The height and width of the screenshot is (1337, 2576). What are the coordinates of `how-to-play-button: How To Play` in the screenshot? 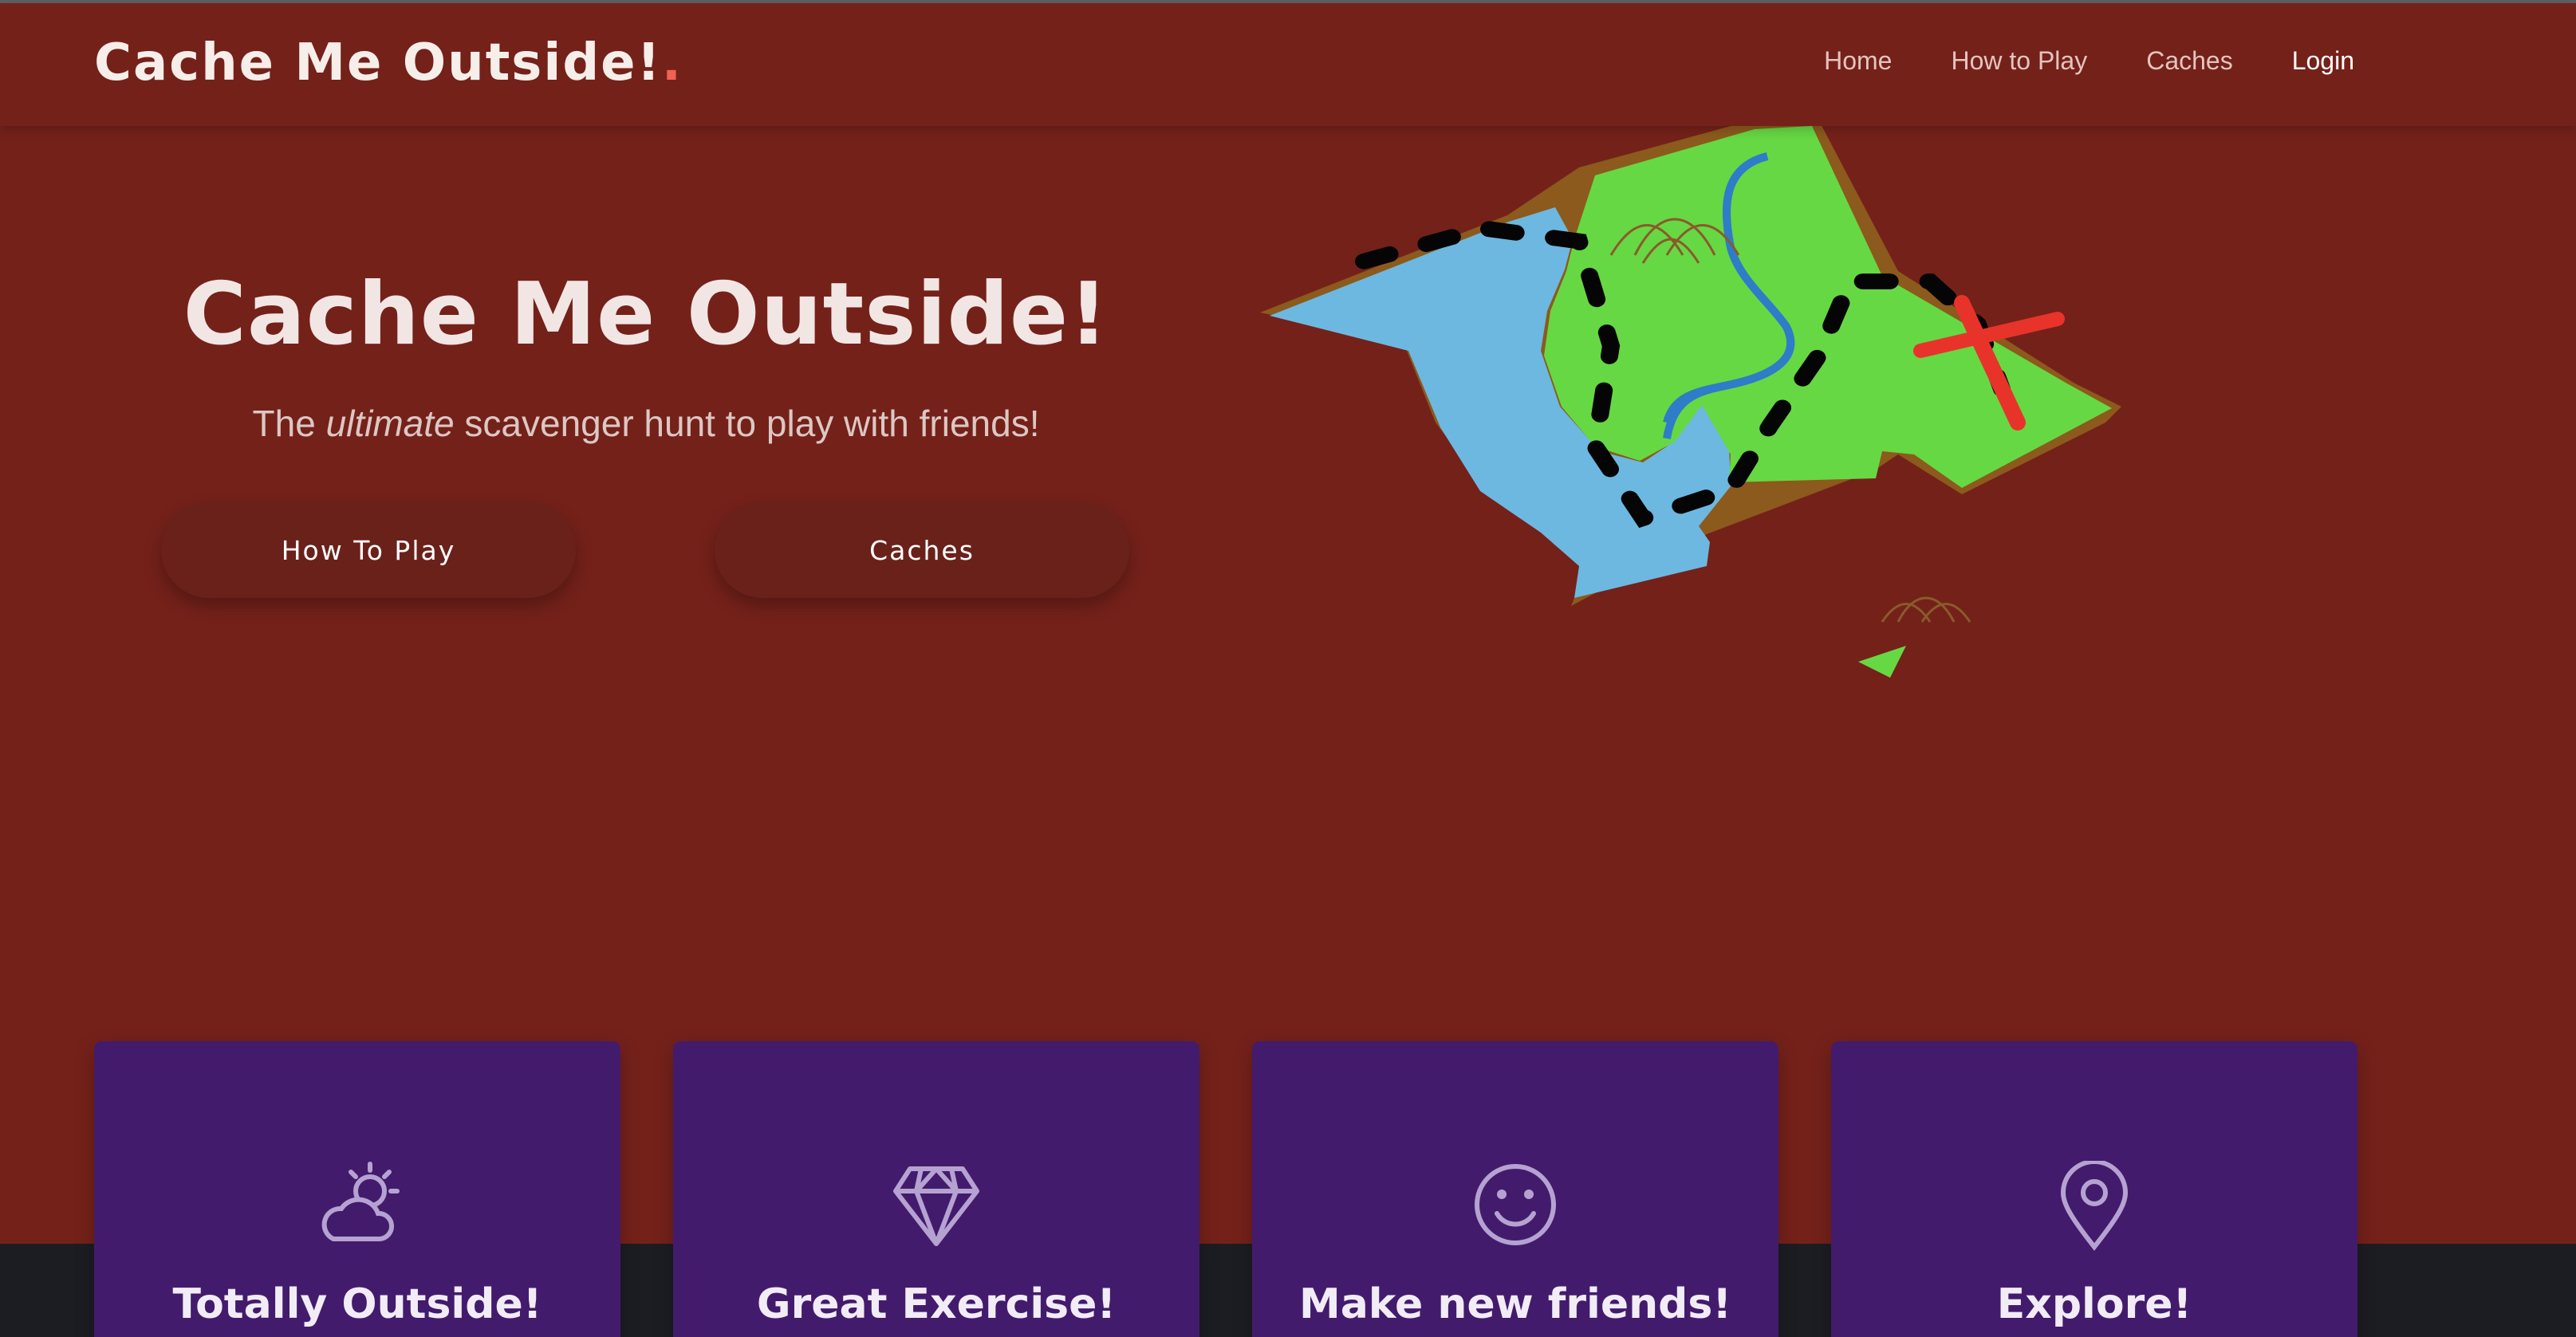 It's located at (368, 550).